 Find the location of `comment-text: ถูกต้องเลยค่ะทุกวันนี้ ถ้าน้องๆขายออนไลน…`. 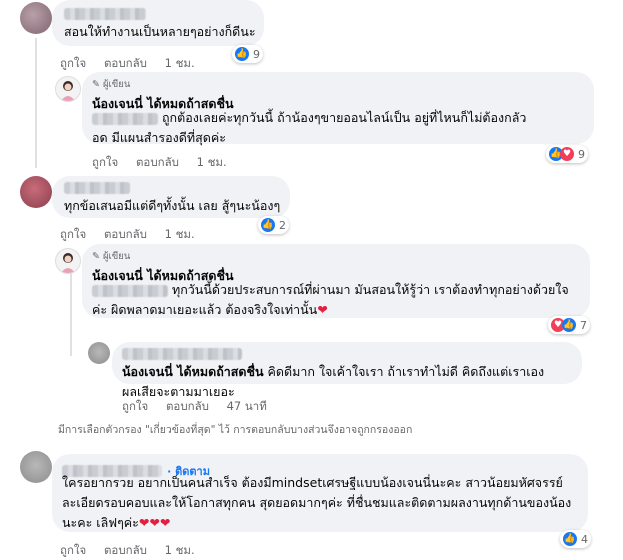

comment-text: ถูกต้องเลยค่ะทุกวันนี้ ถ้าน้องๆขายออนไลน… is located at coordinates (309, 127).